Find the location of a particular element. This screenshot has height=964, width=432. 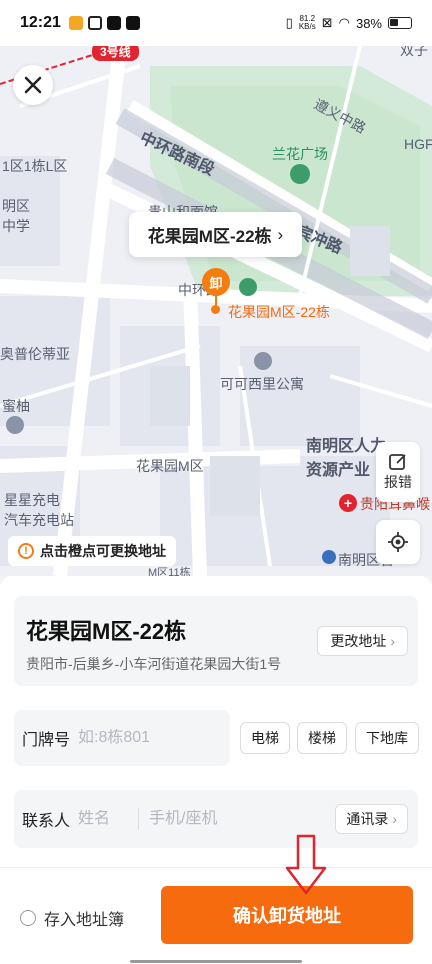

address-title: 花果园M区-22栋 is located at coordinates (106, 631).